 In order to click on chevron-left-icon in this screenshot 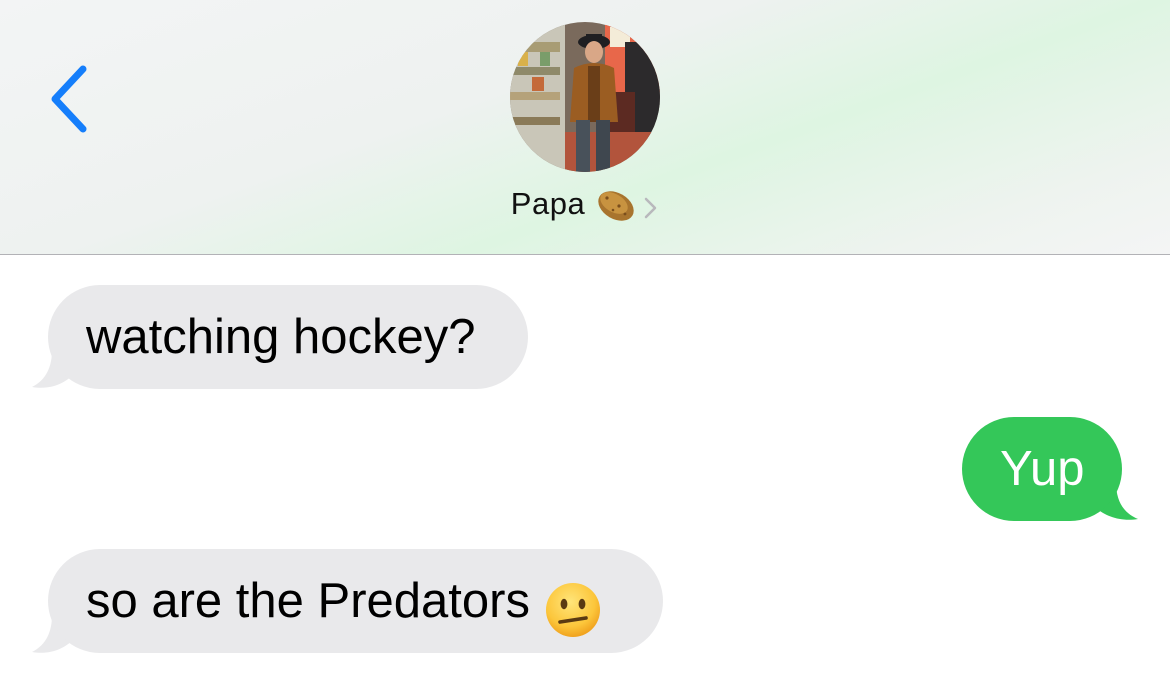, I will do `click(69, 99)`.